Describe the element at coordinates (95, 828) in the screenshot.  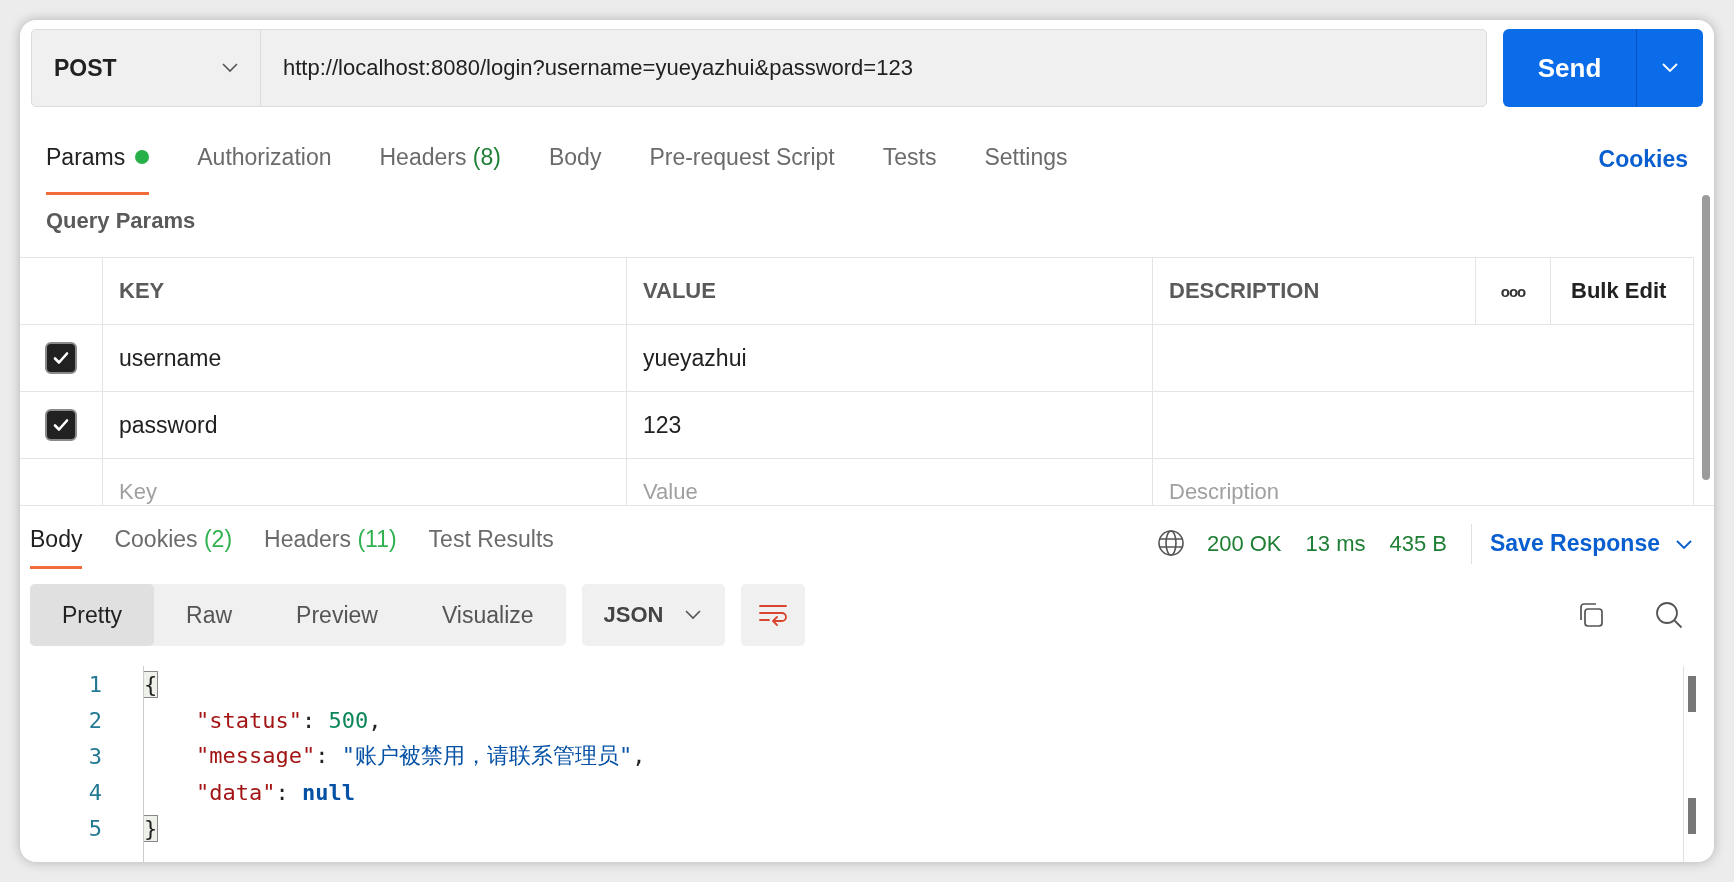
I see `line-number: 5` at that location.